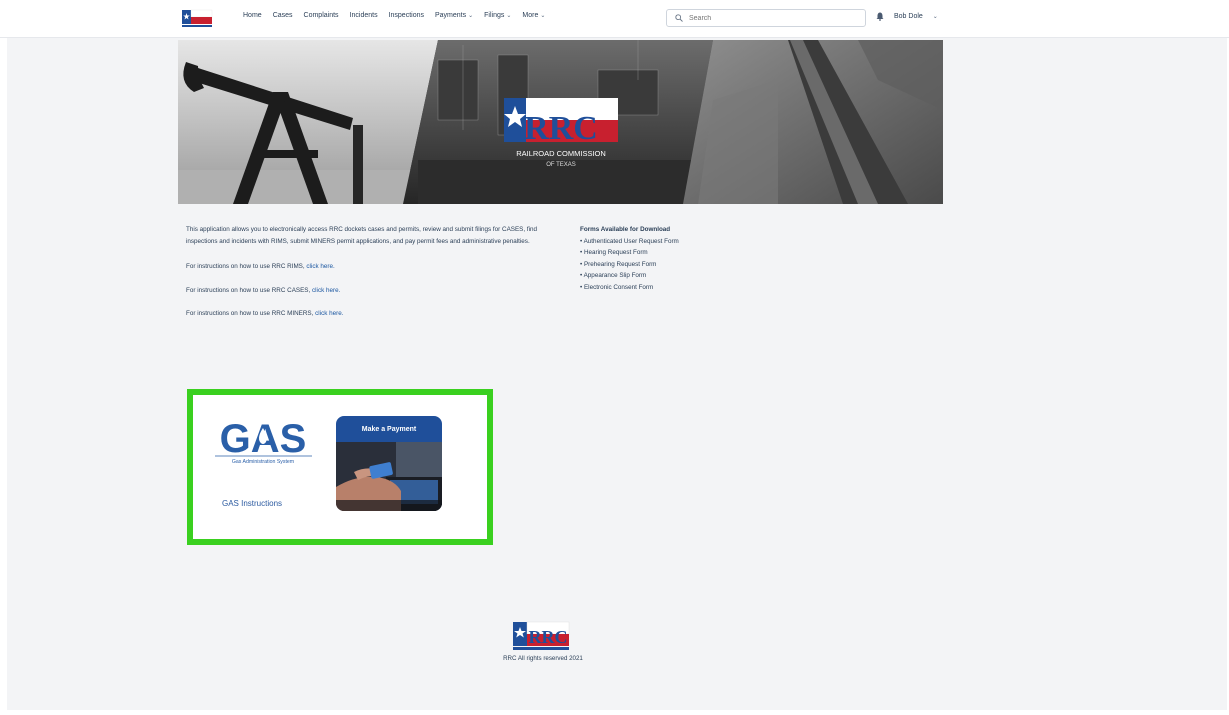 This screenshot has width=1229, height=715. Describe the element at coordinates (263, 443) in the screenshot. I see `gas-logo: GAS Gas Administration System` at that location.